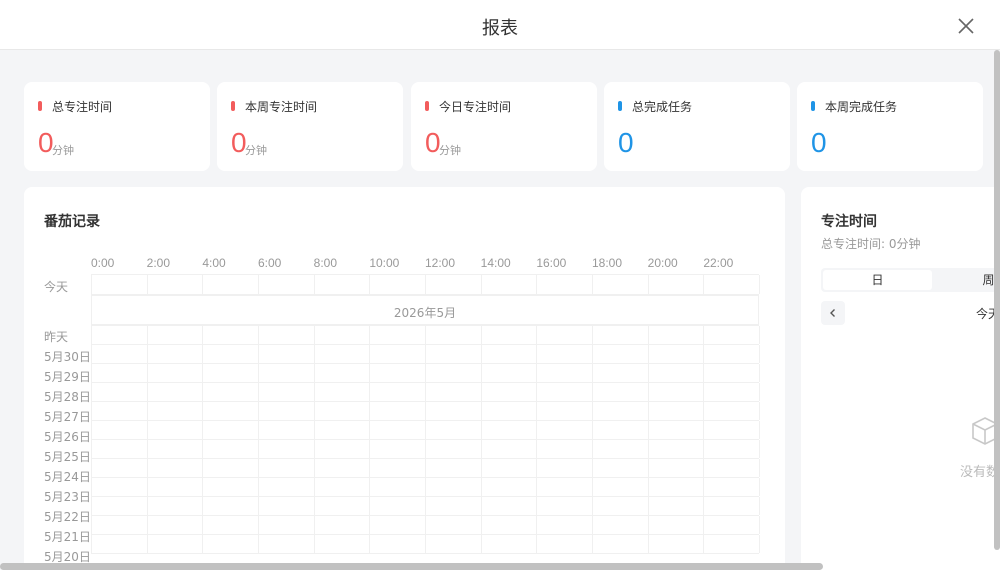 Image resolution: width=1000 pixels, height=570 pixels. What do you see at coordinates (67, 417) in the screenshot?
I see `day-label: 5月27日` at bounding box center [67, 417].